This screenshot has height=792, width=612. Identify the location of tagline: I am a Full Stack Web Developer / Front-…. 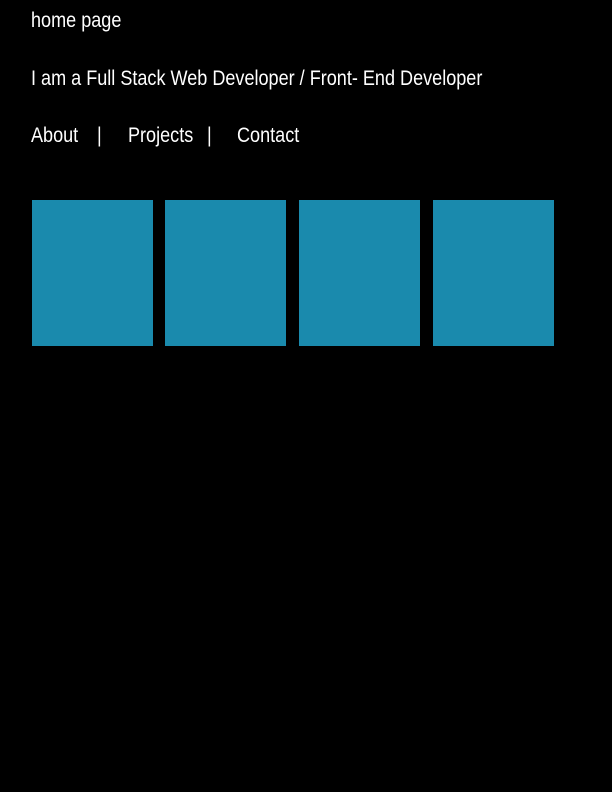
(257, 78).